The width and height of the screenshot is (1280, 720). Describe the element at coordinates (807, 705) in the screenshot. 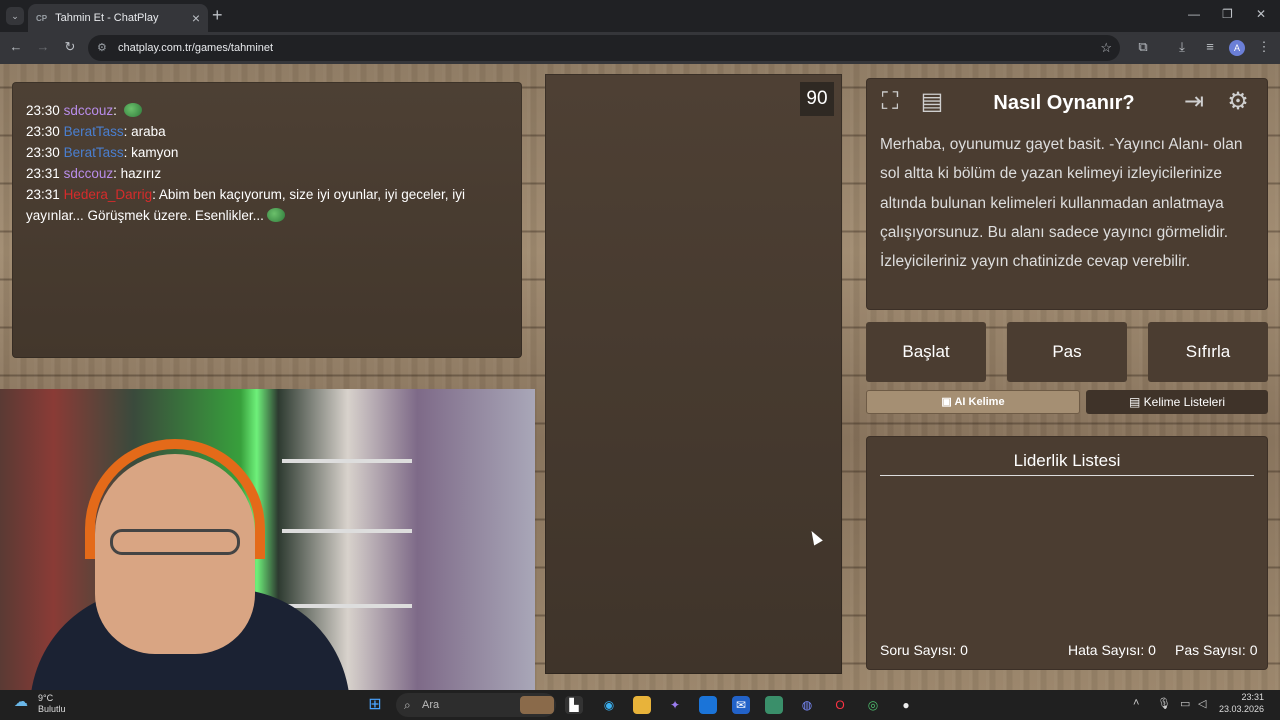

I see `discord-icon: ◍` at that location.